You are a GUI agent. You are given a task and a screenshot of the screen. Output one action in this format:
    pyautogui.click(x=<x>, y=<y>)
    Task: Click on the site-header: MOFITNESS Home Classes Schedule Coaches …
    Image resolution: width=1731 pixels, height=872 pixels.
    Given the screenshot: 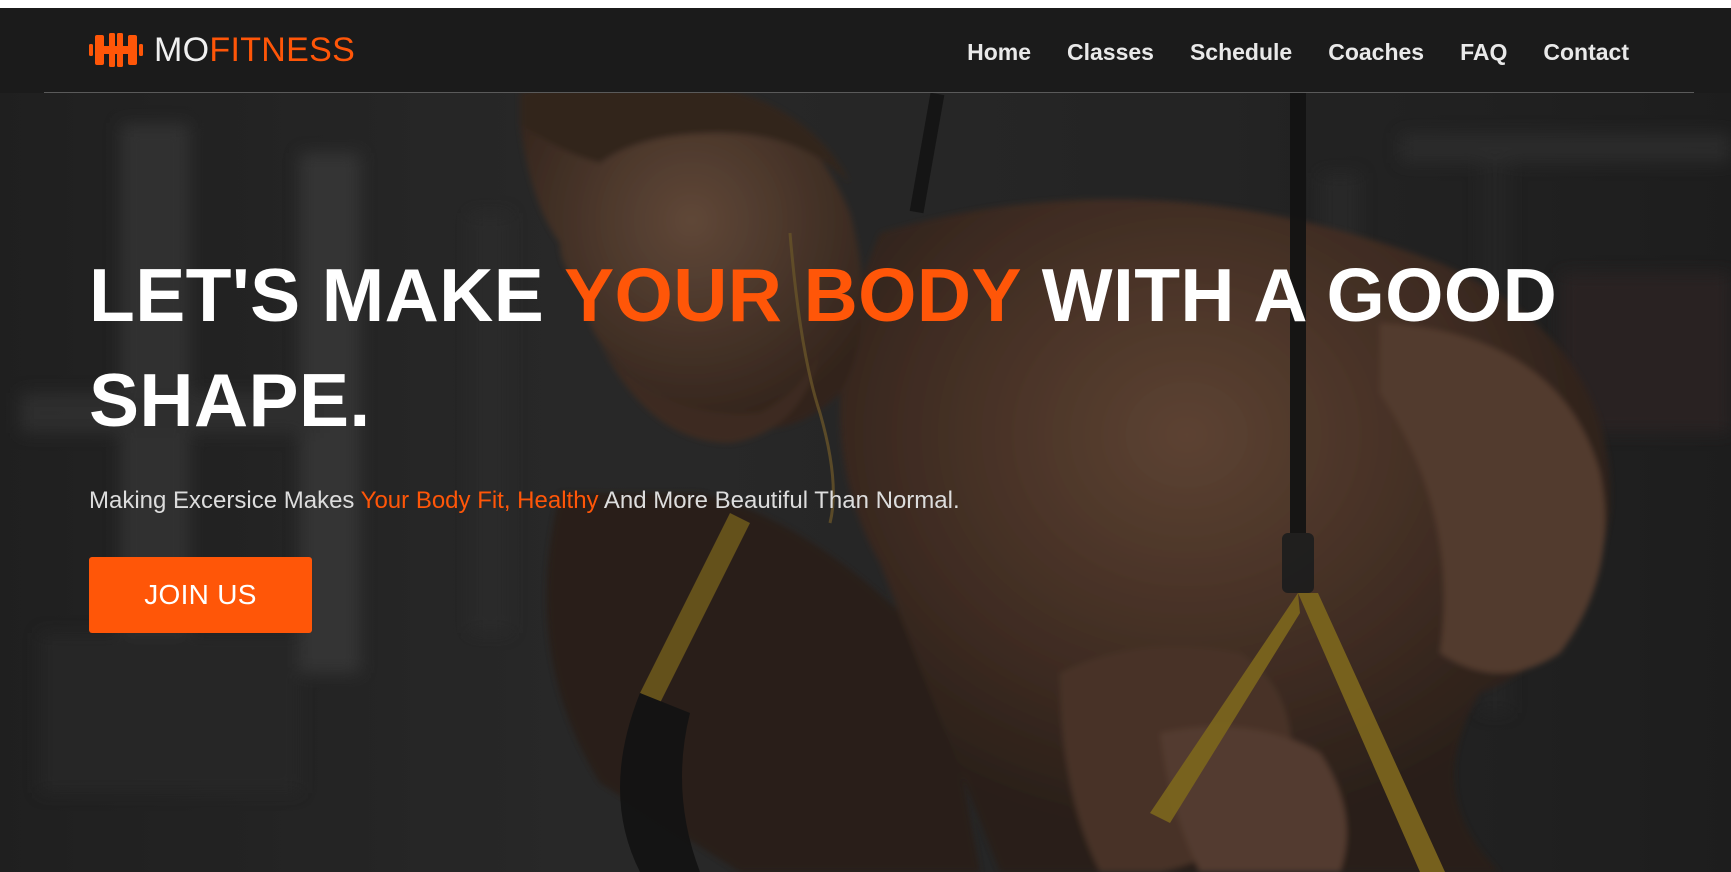 What is the action you would take?
    pyautogui.click(x=865, y=50)
    